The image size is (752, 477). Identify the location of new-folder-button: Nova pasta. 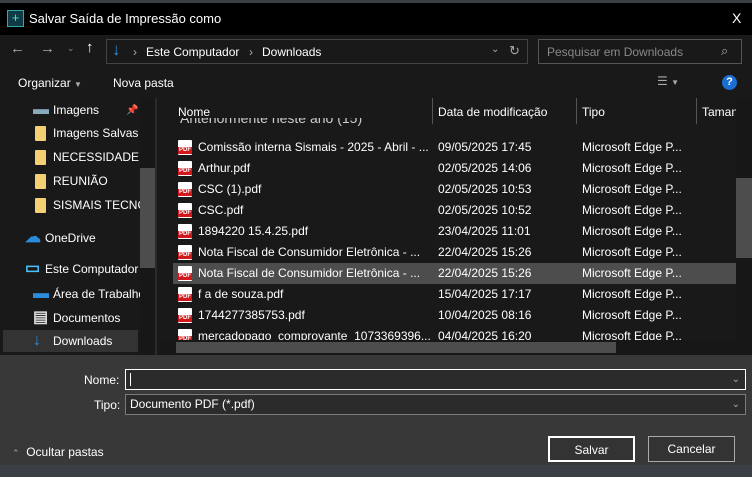
(143, 83).